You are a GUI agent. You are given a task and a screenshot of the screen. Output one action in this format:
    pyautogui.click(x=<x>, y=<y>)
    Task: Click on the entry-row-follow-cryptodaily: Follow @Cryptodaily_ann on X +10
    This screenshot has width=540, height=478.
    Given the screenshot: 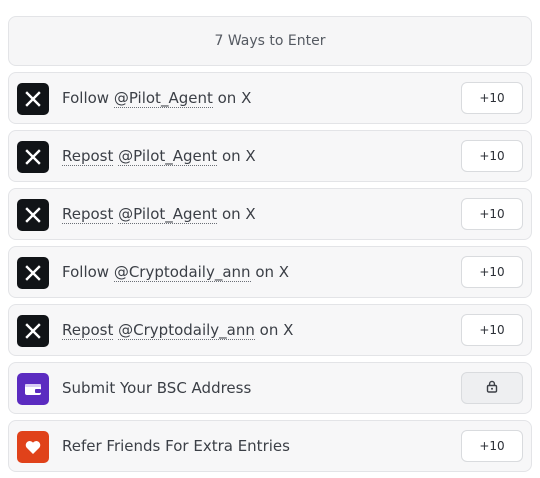 What is the action you would take?
    pyautogui.click(x=270, y=272)
    